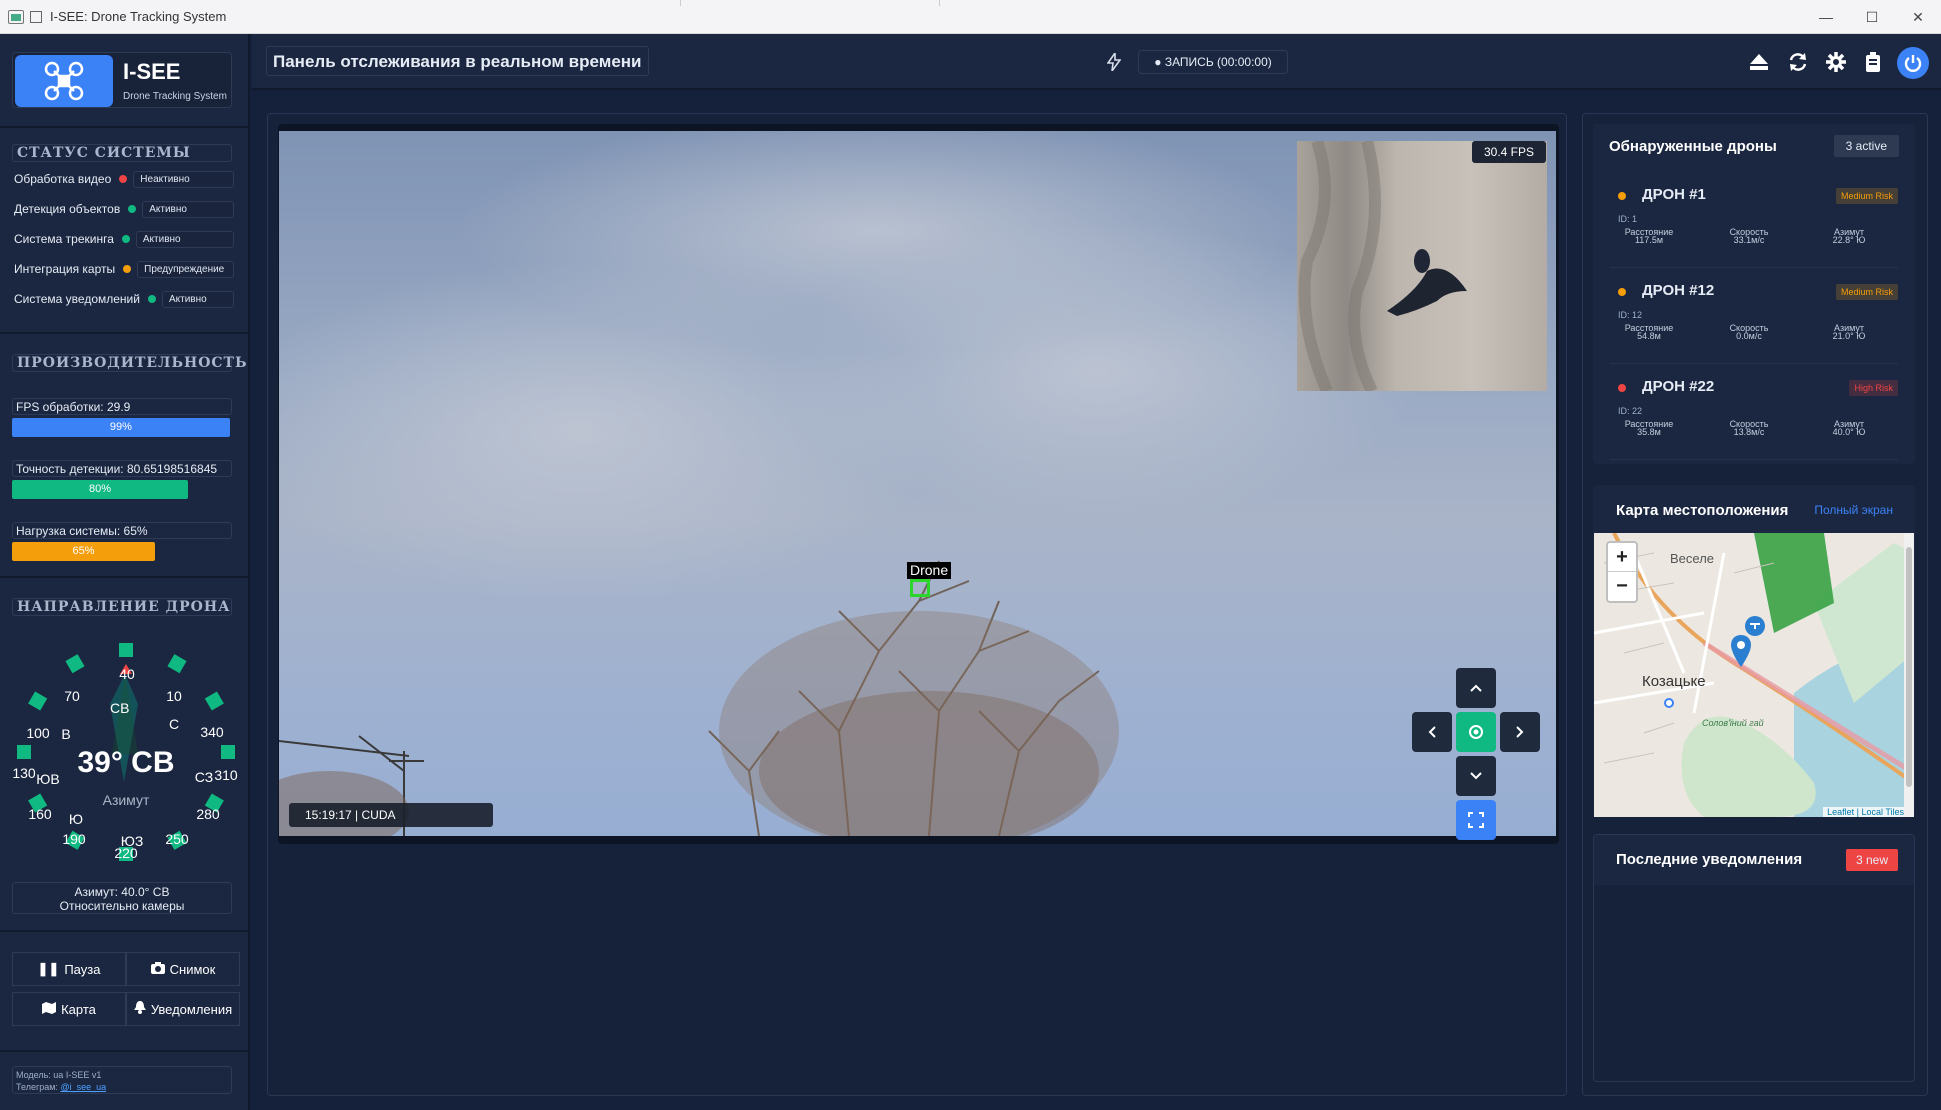 The width and height of the screenshot is (1941, 1110). I want to click on app-subtitle: Drone Tracking System, so click(175, 96).